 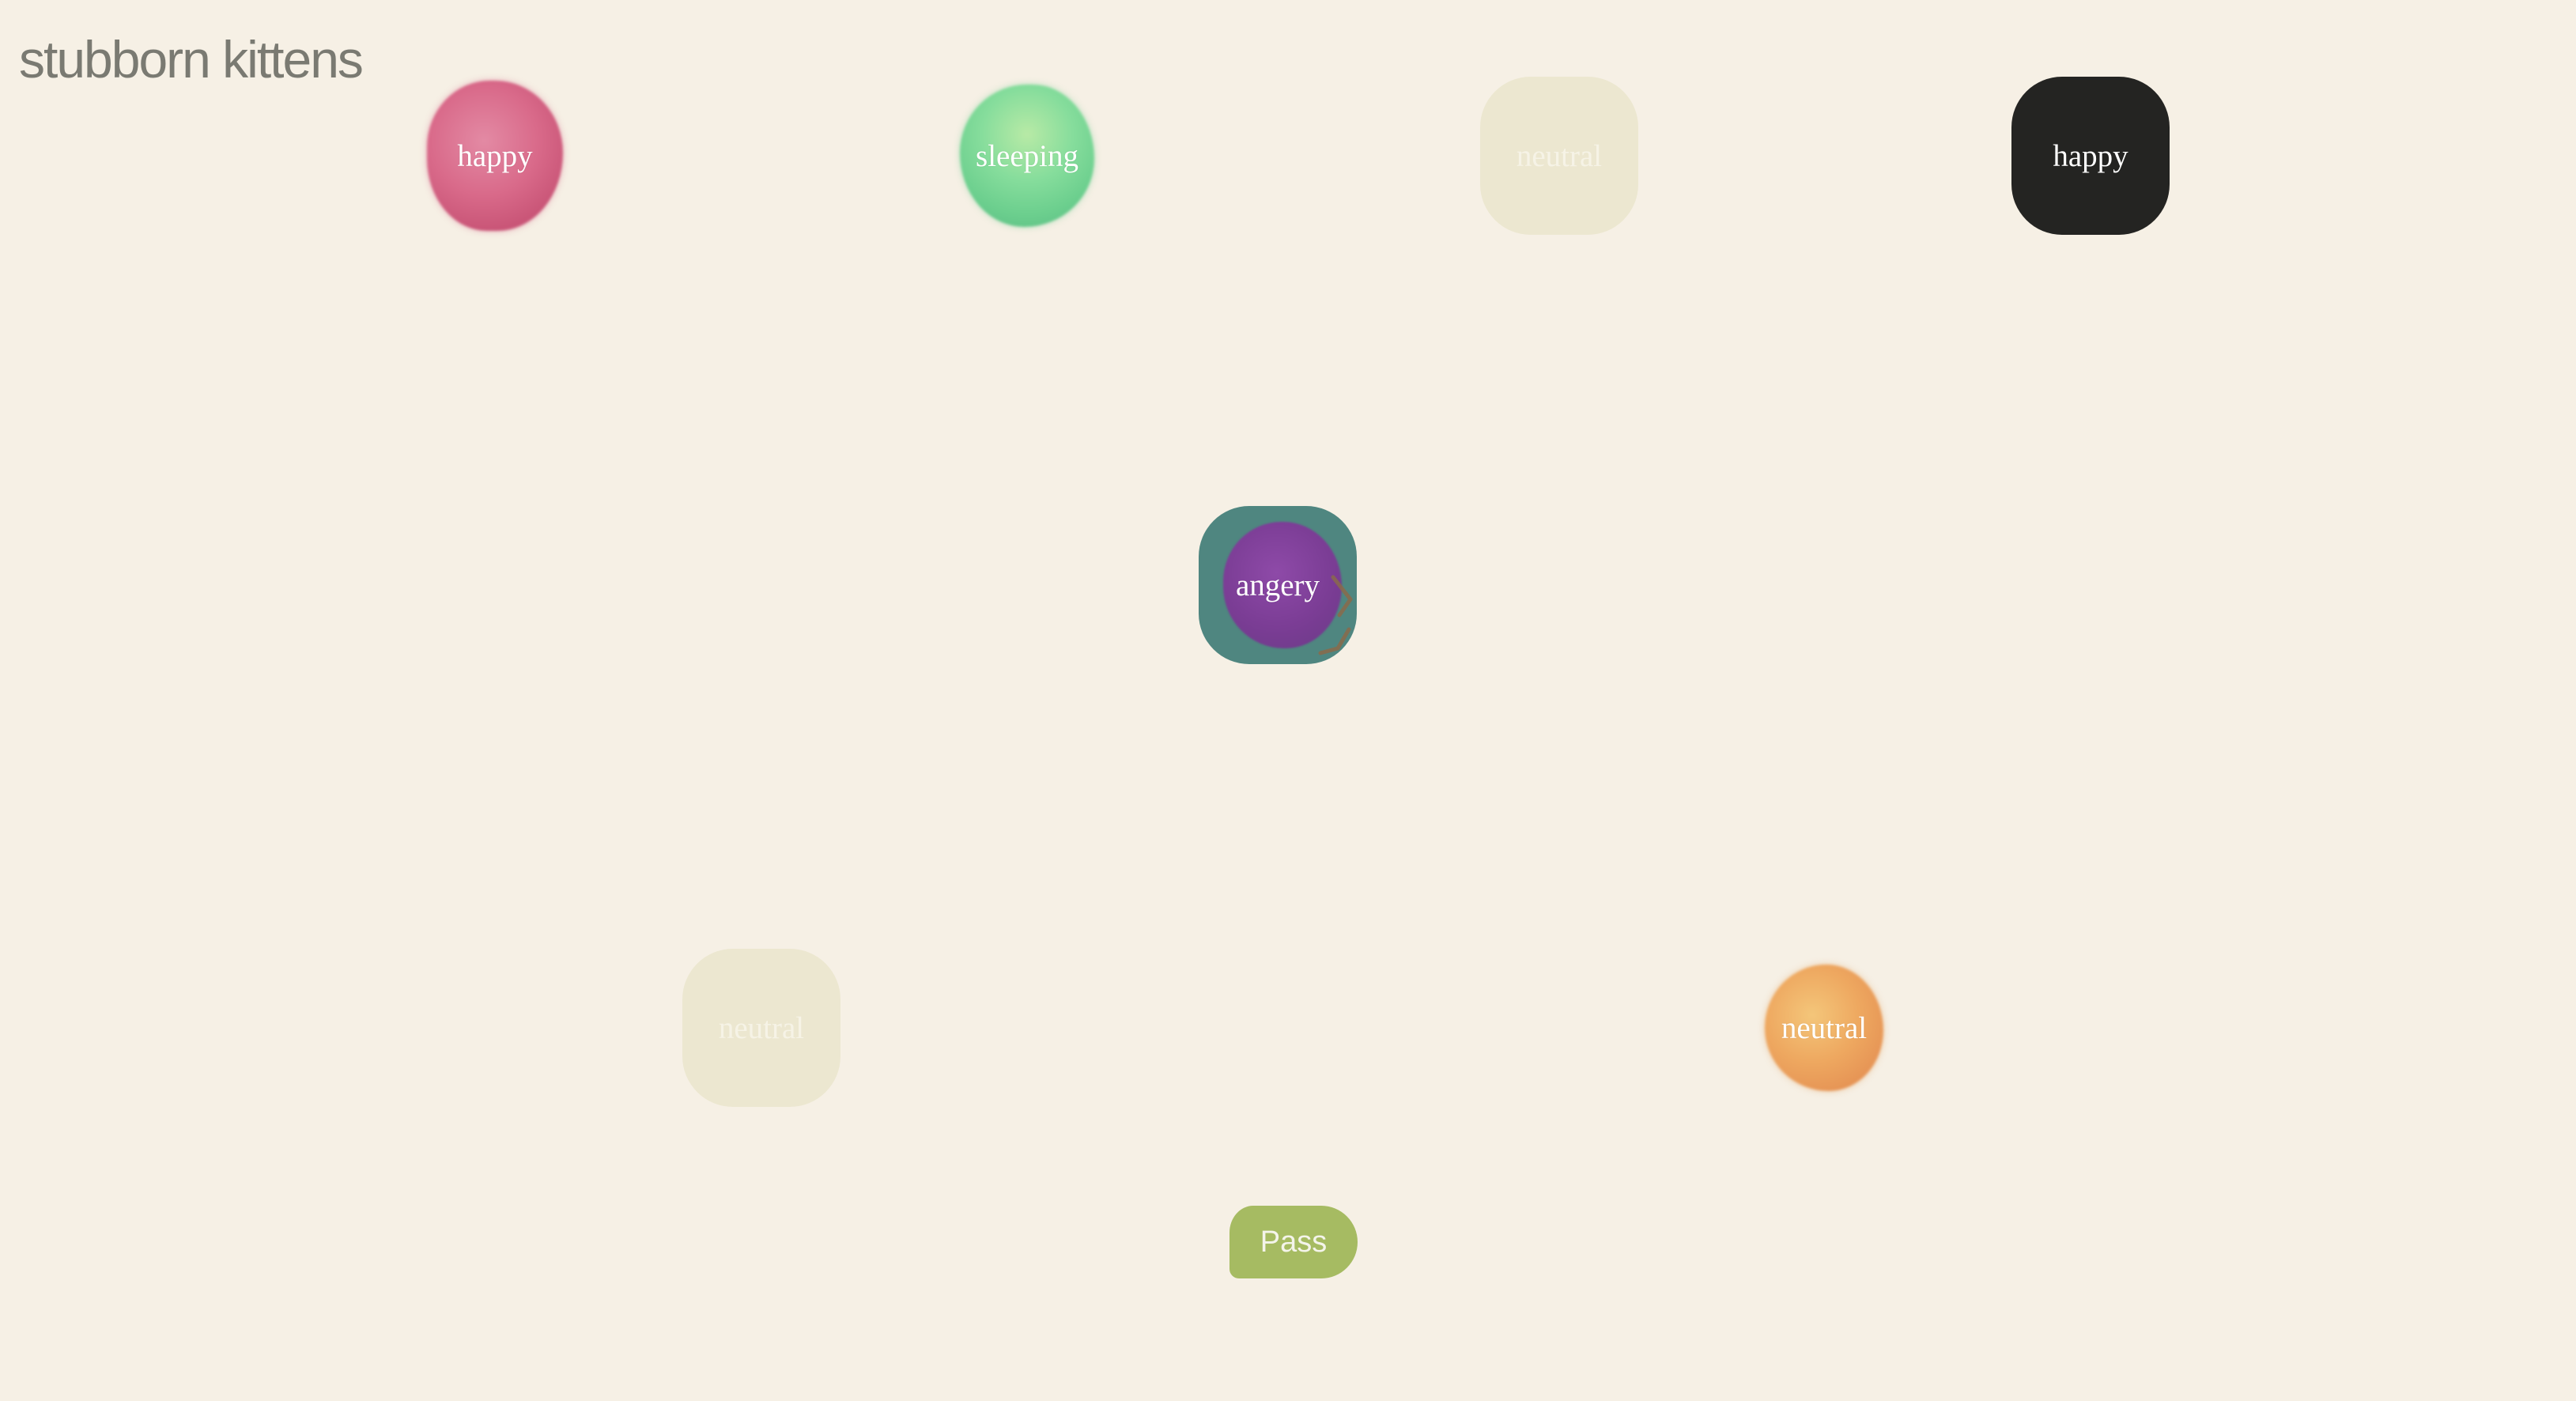 I want to click on kitten-token-happy-black: happy, so click(x=2090, y=156).